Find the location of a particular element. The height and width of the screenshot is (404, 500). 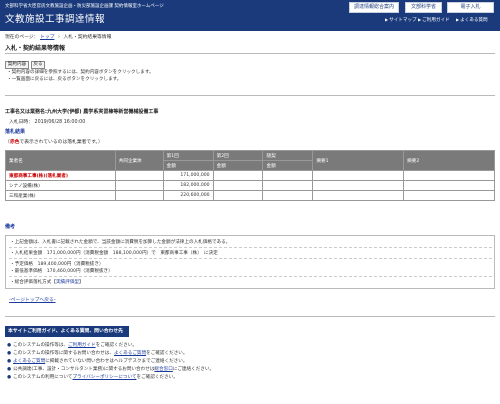

note-item: 一覧画面に戻るには、戻るボタンをクリックします。 is located at coordinates (80, 80).